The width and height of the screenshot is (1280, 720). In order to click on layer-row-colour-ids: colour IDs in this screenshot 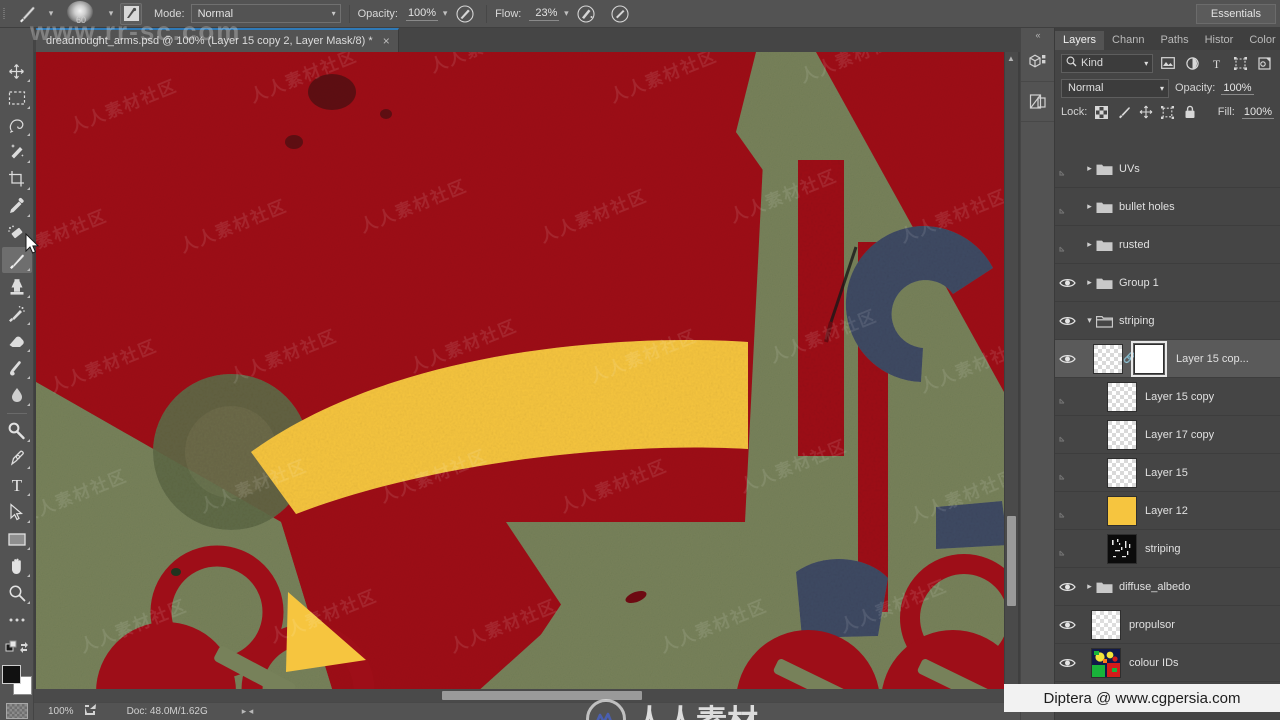, I will do `click(1167, 663)`.